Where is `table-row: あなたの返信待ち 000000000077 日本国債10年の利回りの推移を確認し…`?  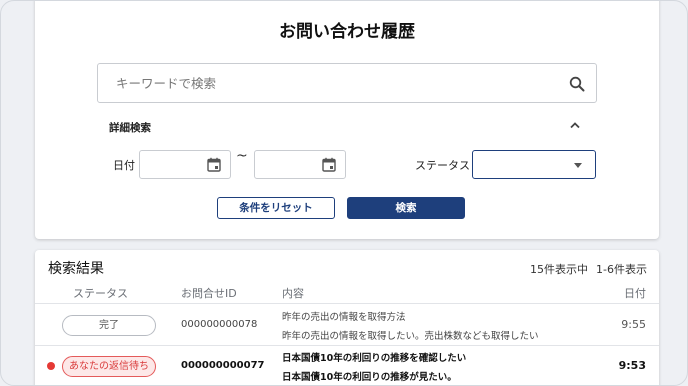
table-row: あなたの返信待ち 000000000077 日本国債10年の利回りの推移を確認し… is located at coordinates (347, 365).